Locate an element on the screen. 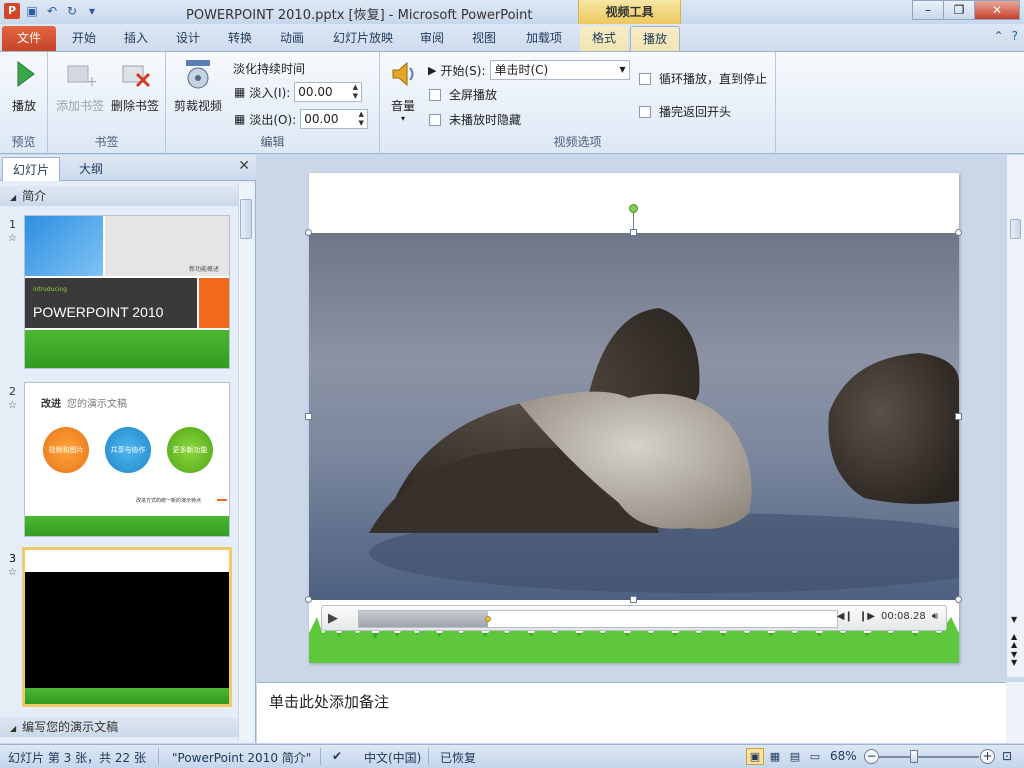 This screenshot has height=768, width=1024. tab-format: 格式 is located at coordinates (604, 38).